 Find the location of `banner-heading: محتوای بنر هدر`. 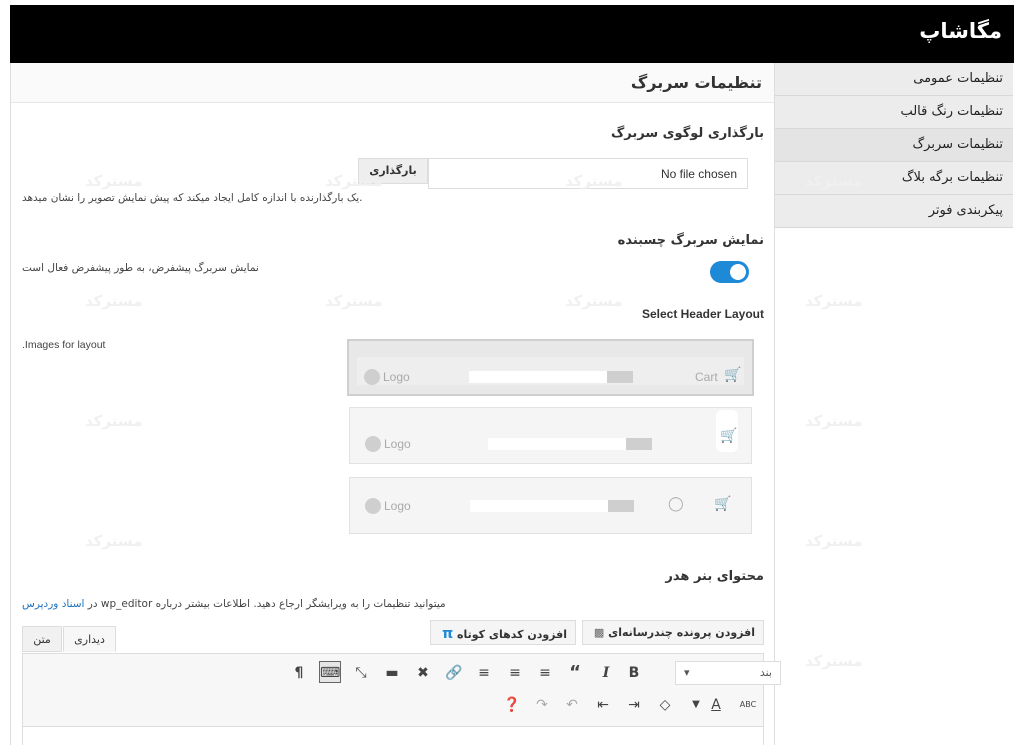

banner-heading: محتوای بنر هدر is located at coordinates (714, 576).